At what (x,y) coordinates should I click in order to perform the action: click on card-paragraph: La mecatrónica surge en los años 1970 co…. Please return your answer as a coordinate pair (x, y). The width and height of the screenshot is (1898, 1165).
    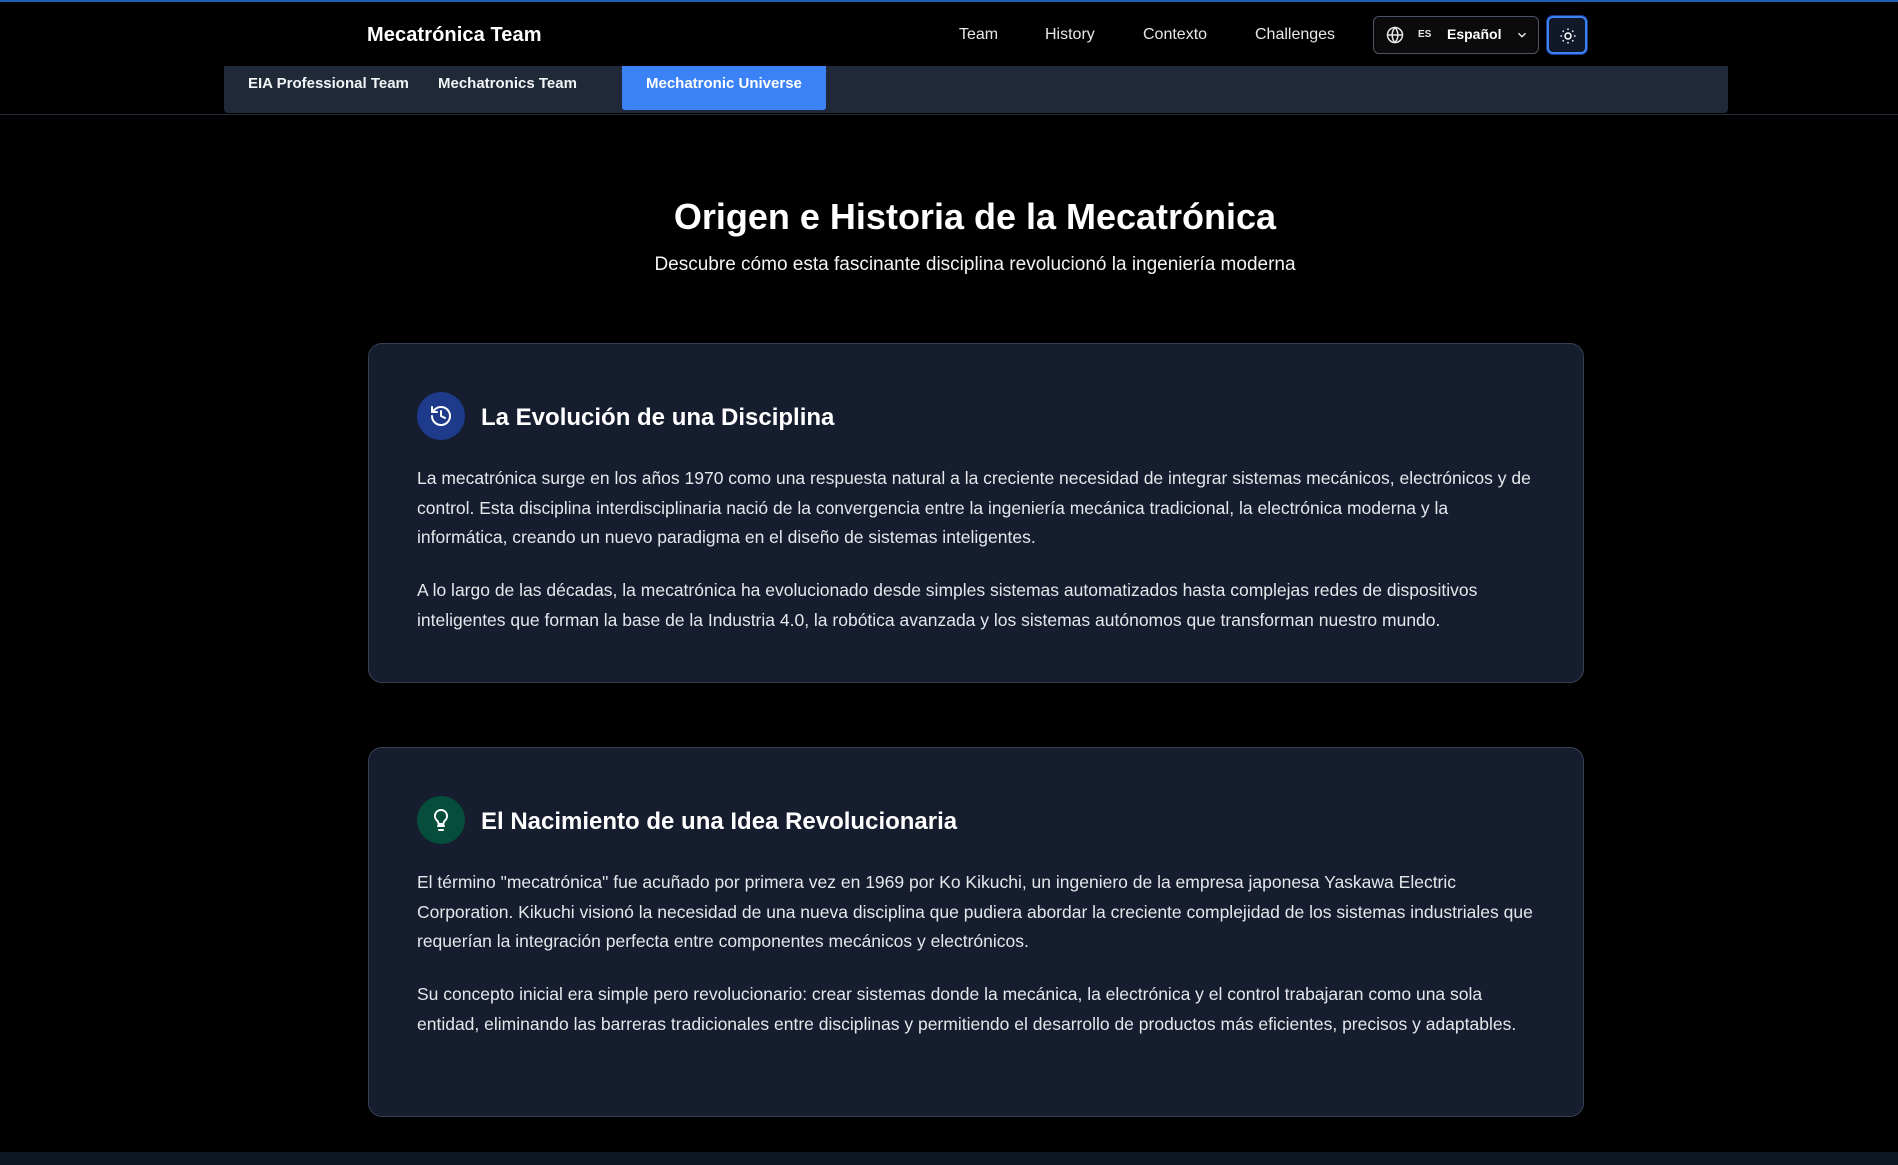
    Looking at the image, I should click on (974, 507).